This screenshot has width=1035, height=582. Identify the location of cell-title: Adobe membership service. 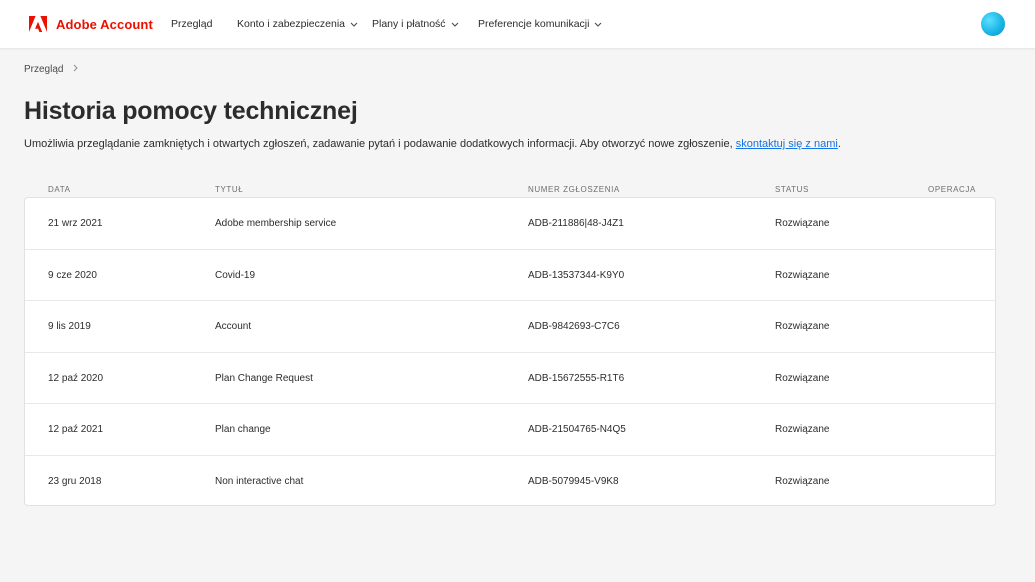
(276, 223).